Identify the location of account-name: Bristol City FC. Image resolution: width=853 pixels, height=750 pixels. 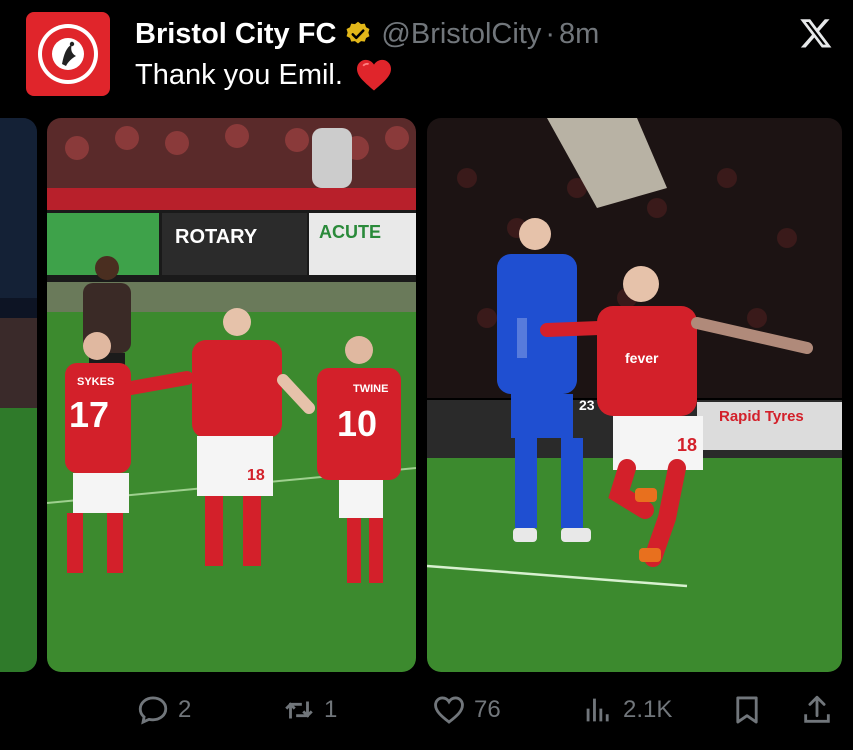
(235, 34).